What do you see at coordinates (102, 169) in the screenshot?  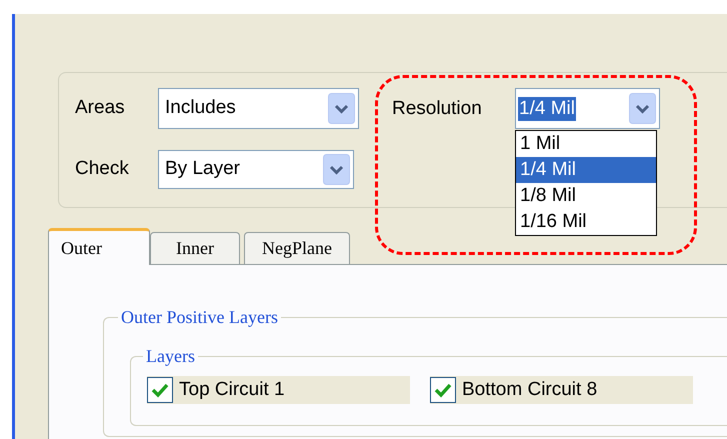 I see `field-label: Check` at bounding box center [102, 169].